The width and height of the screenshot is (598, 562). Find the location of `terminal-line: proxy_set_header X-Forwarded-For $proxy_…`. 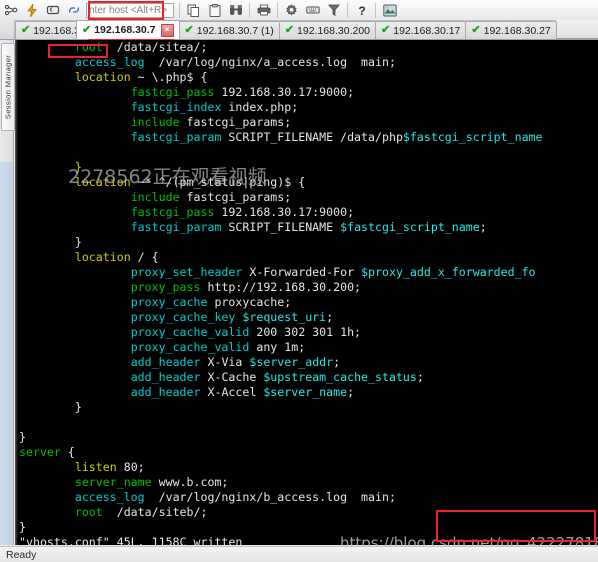

terminal-line: proxy_set_header X-Forwarded-For $proxy_… is located at coordinates (308, 272).